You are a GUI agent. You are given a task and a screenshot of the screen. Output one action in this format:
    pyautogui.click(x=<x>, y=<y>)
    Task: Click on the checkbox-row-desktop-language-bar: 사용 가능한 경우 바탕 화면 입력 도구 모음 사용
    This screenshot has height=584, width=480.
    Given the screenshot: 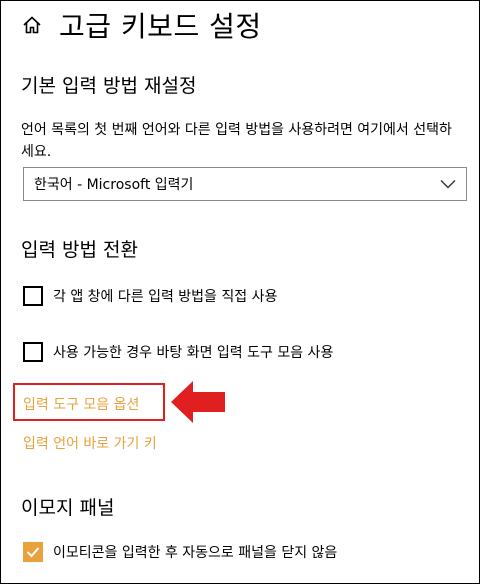 What is the action you would take?
    pyautogui.click(x=178, y=352)
    